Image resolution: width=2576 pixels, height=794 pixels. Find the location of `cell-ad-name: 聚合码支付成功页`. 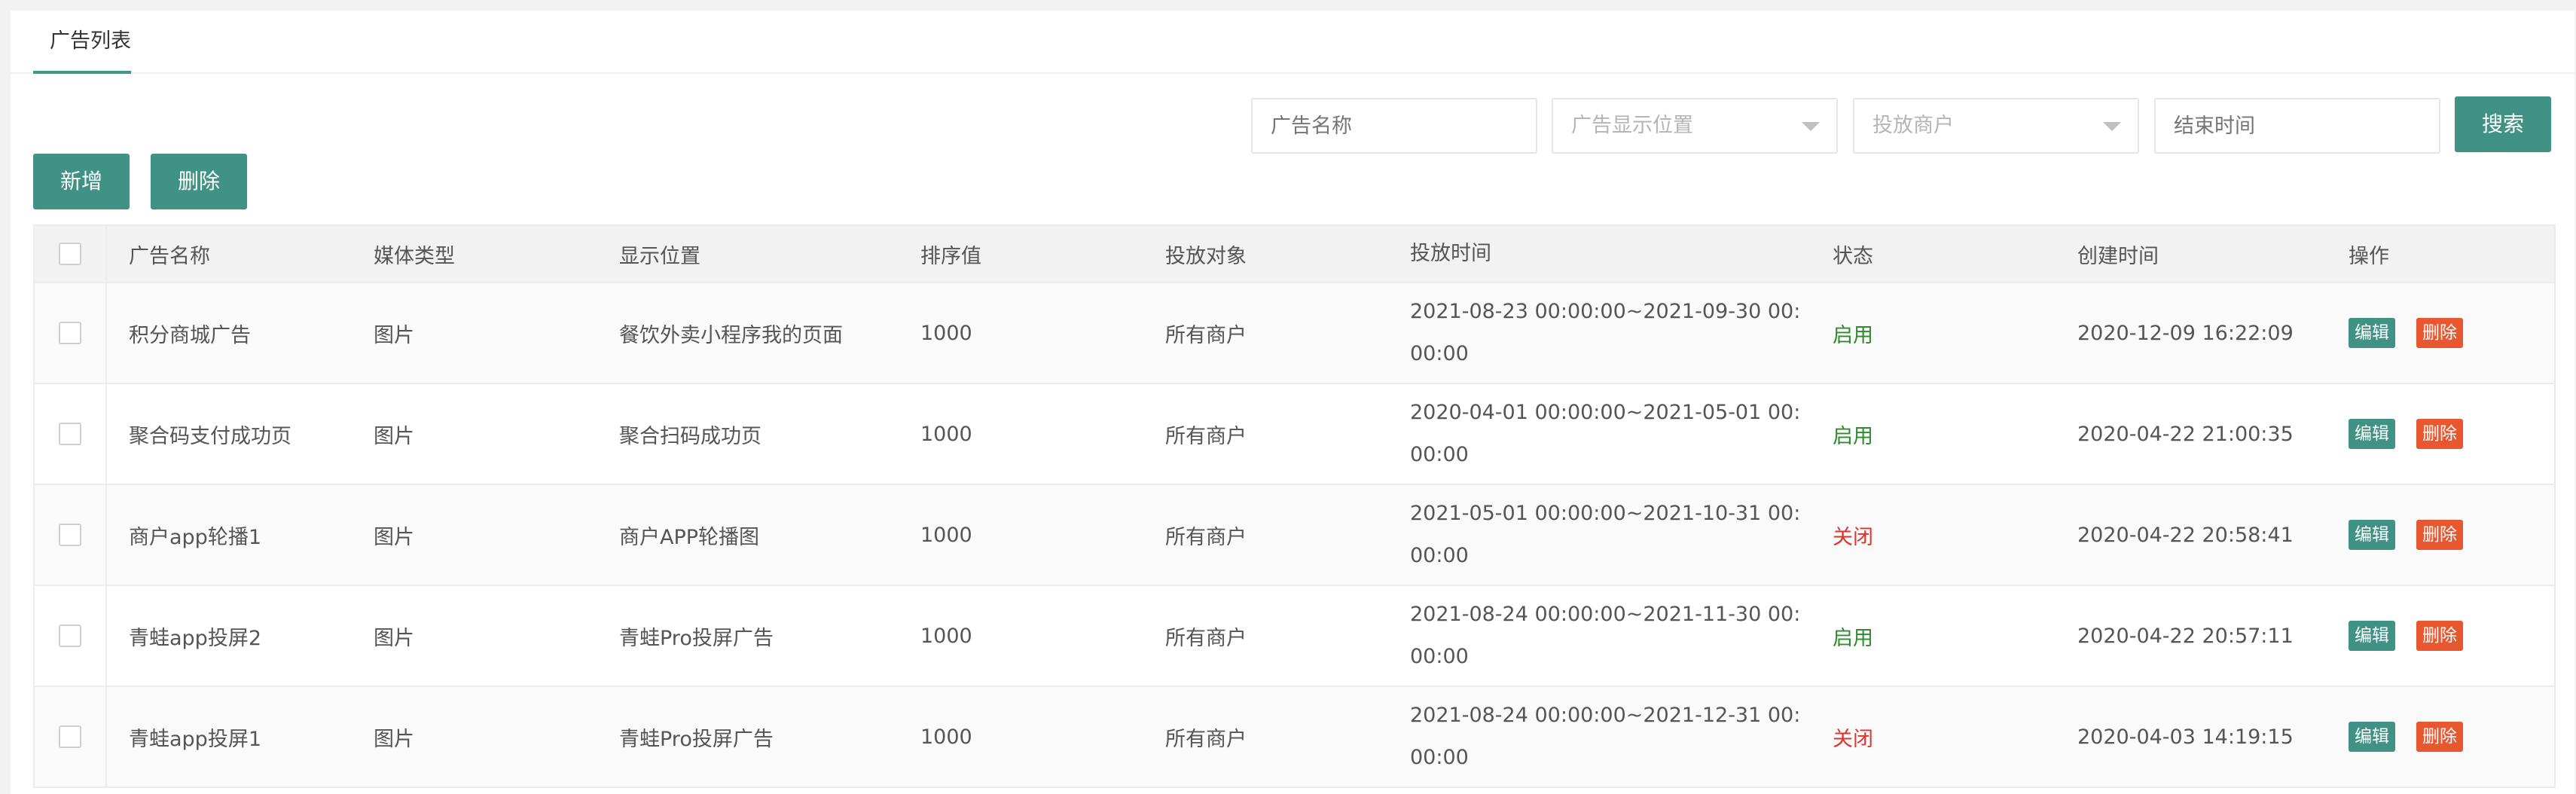

cell-ad-name: 聚合码支付成功页 is located at coordinates (210, 436).